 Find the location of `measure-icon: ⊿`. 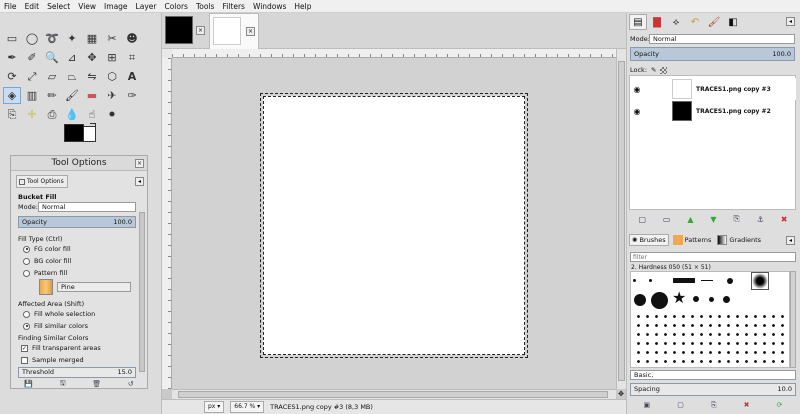

measure-icon: ⊿ is located at coordinates (72, 57).